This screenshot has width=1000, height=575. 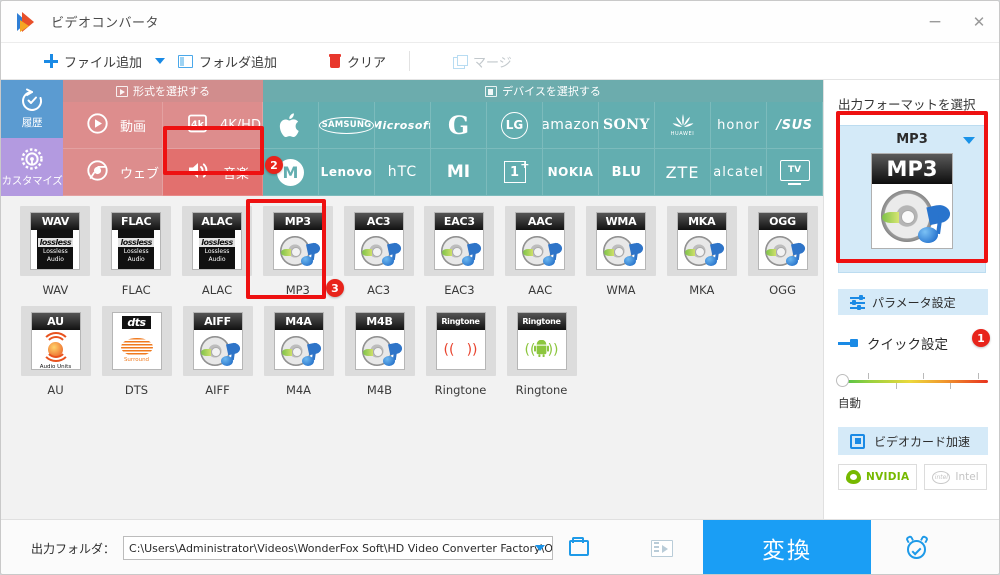 What do you see at coordinates (103, 63) in the screenshot?
I see `add-file-label: ファイル追加` at bounding box center [103, 63].